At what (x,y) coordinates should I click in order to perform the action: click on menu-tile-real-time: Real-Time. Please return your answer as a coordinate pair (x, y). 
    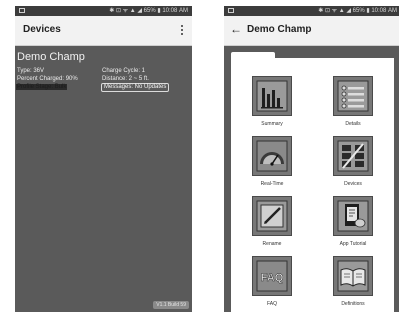
    Looking at the image, I should click on (272, 166).